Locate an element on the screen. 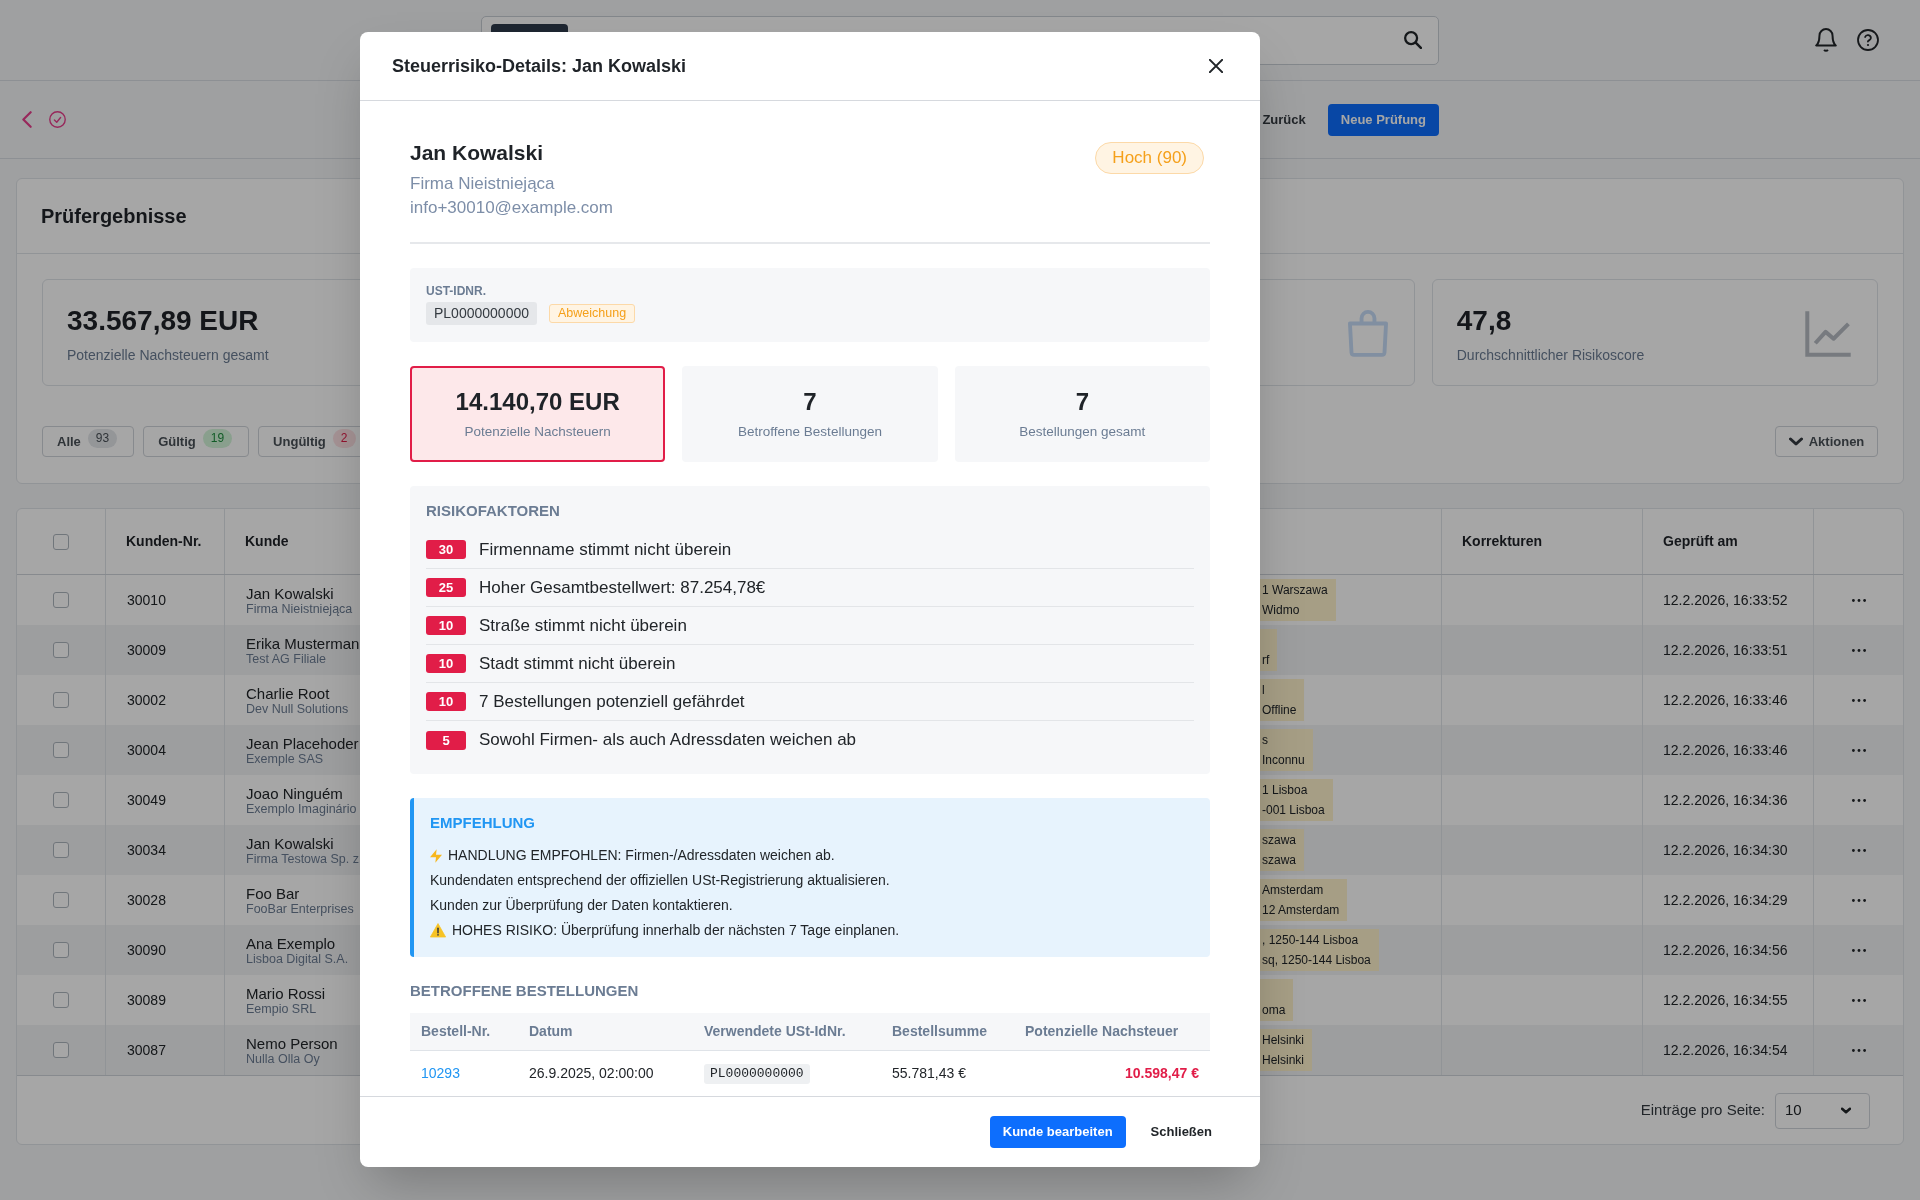 The width and height of the screenshot is (1920, 1200). column-header: Korrekturen is located at coordinates (1502, 541).